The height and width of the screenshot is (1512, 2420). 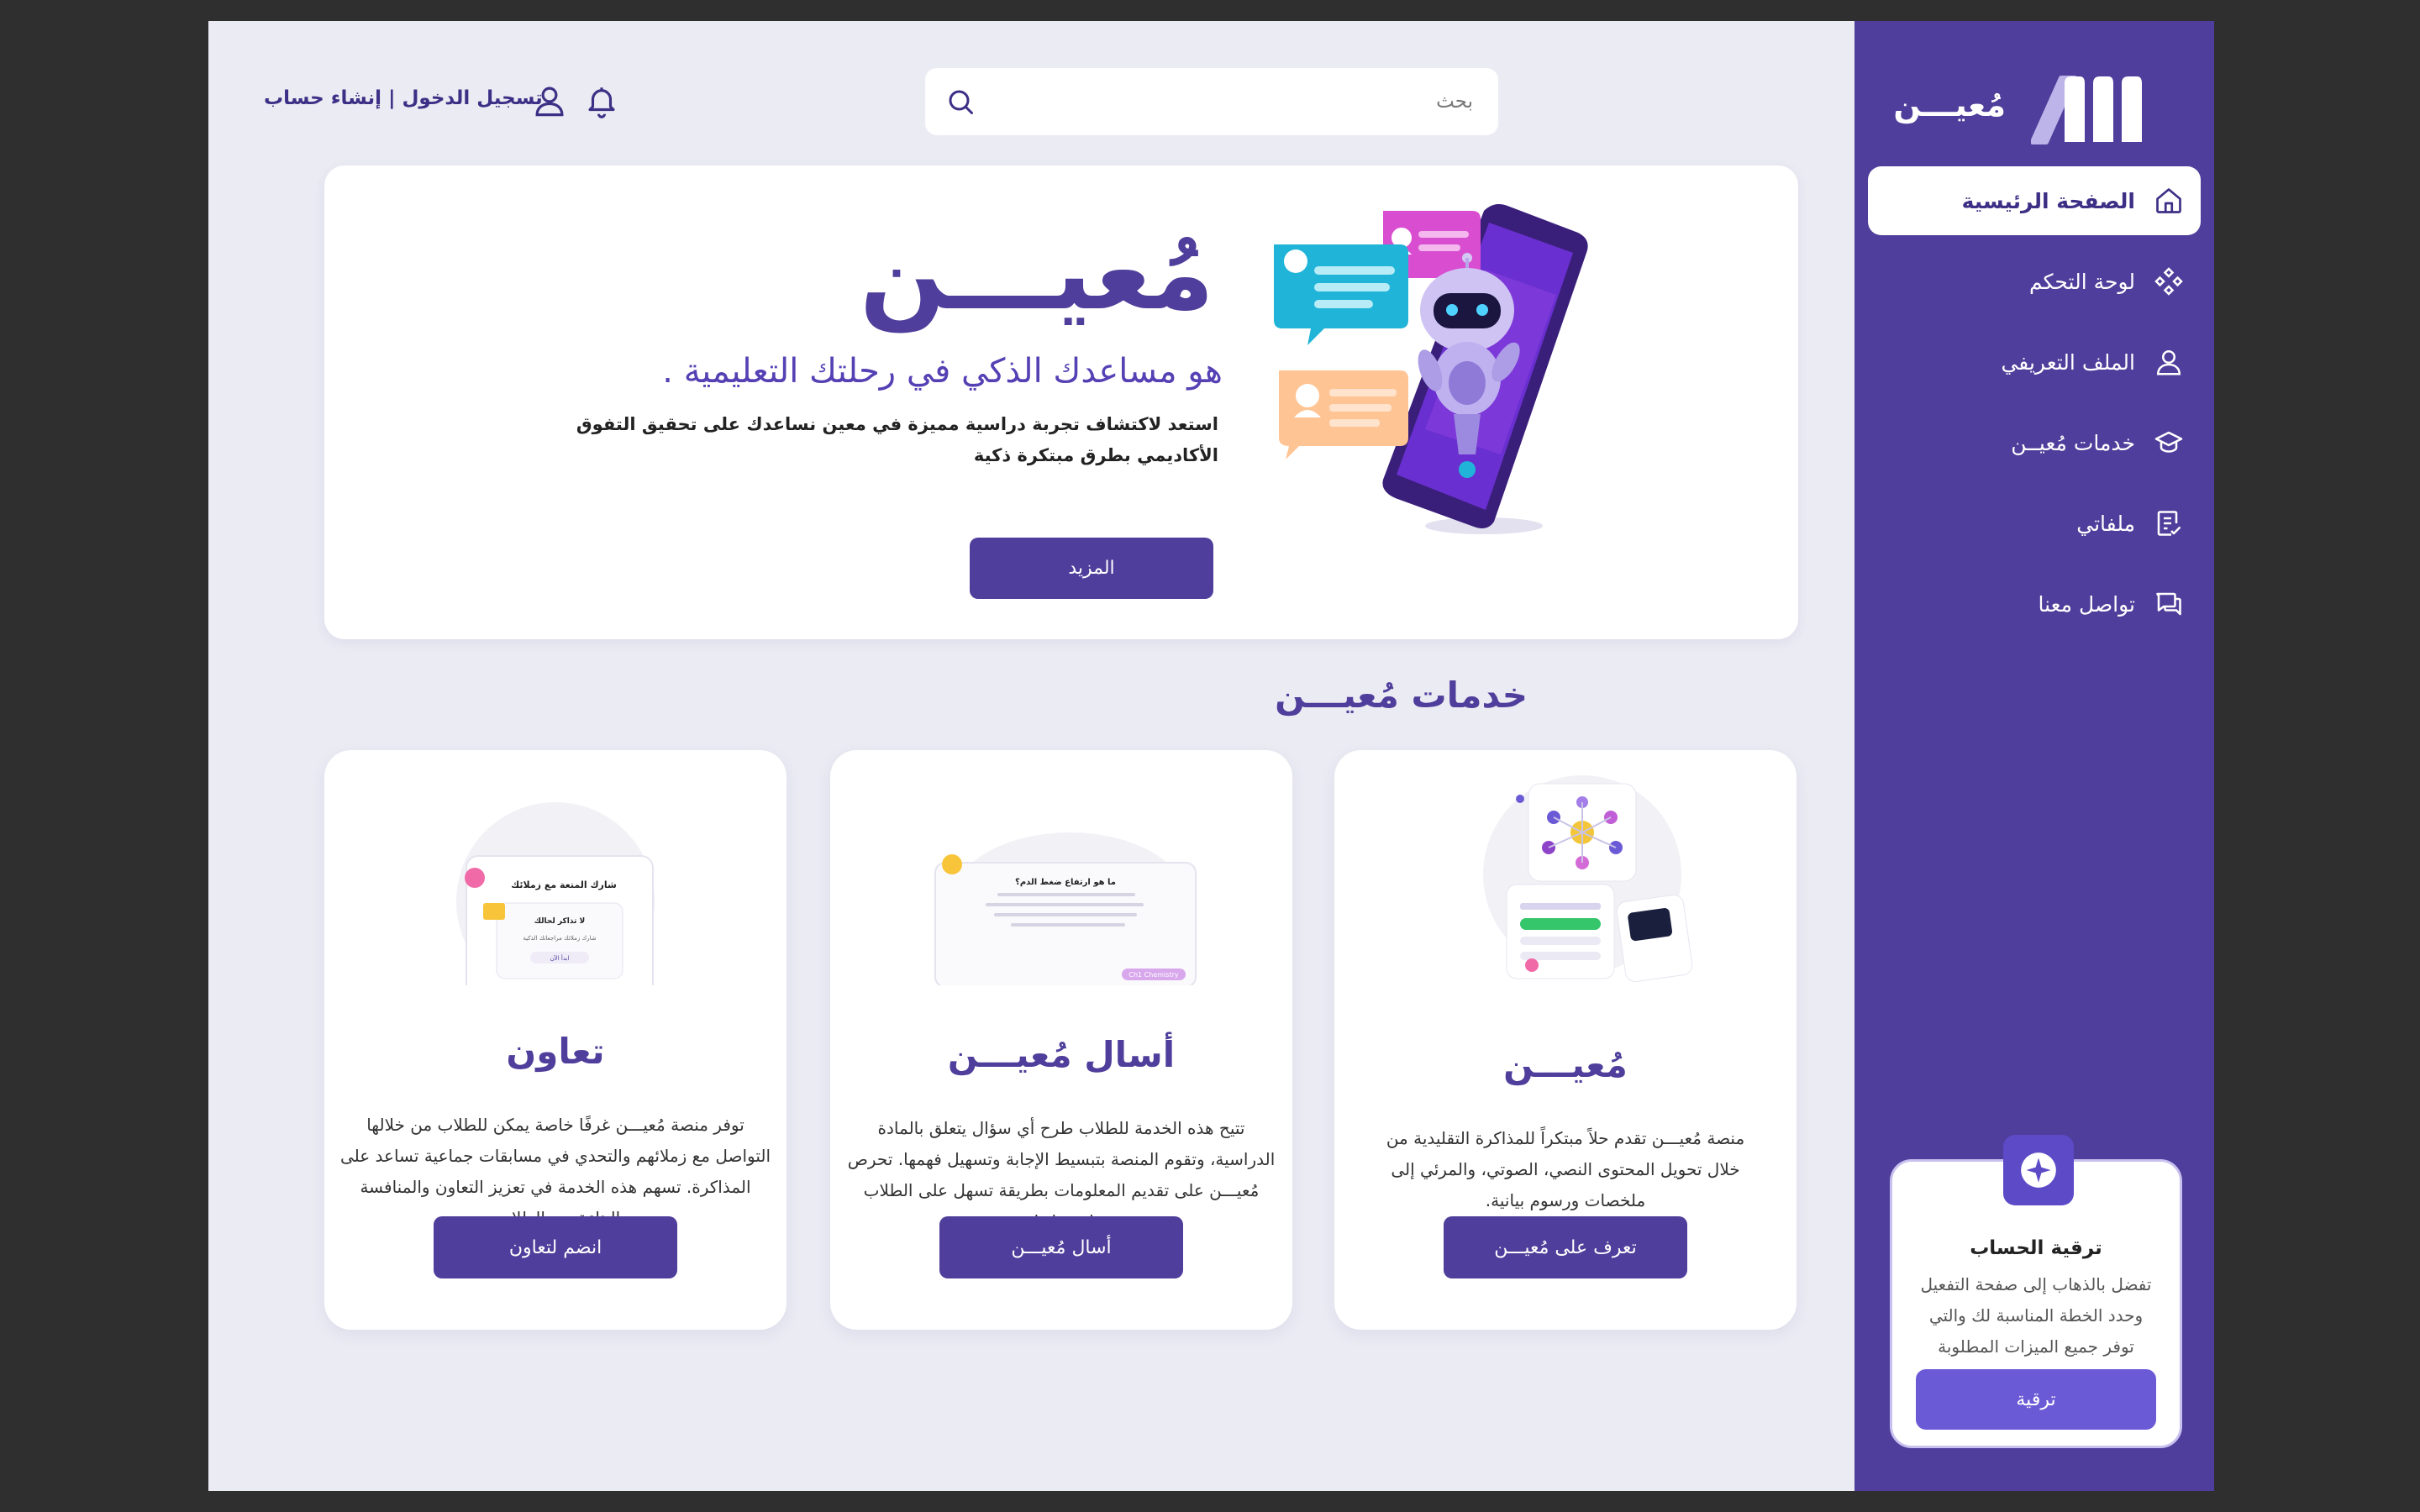 What do you see at coordinates (1565, 1064) in the screenshot?
I see `card-title: مُعيـــن` at bounding box center [1565, 1064].